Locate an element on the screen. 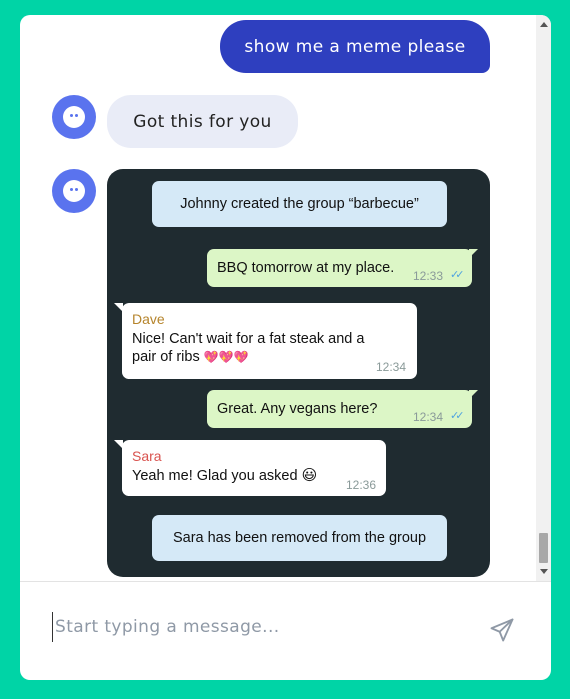 This screenshot has height=699, width=570. message-text: Nice! Can't wait for a fat steak and a is located at coordinates (248, 339).